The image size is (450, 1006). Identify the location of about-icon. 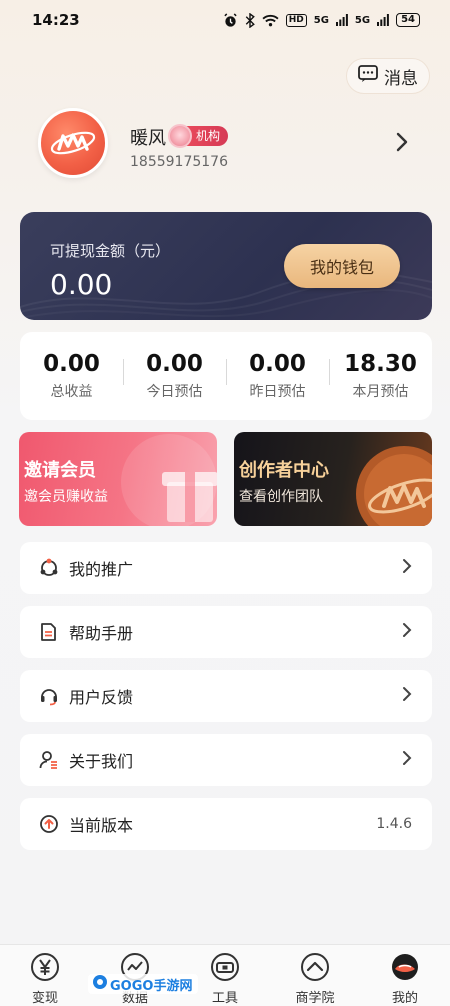
(49, 760).